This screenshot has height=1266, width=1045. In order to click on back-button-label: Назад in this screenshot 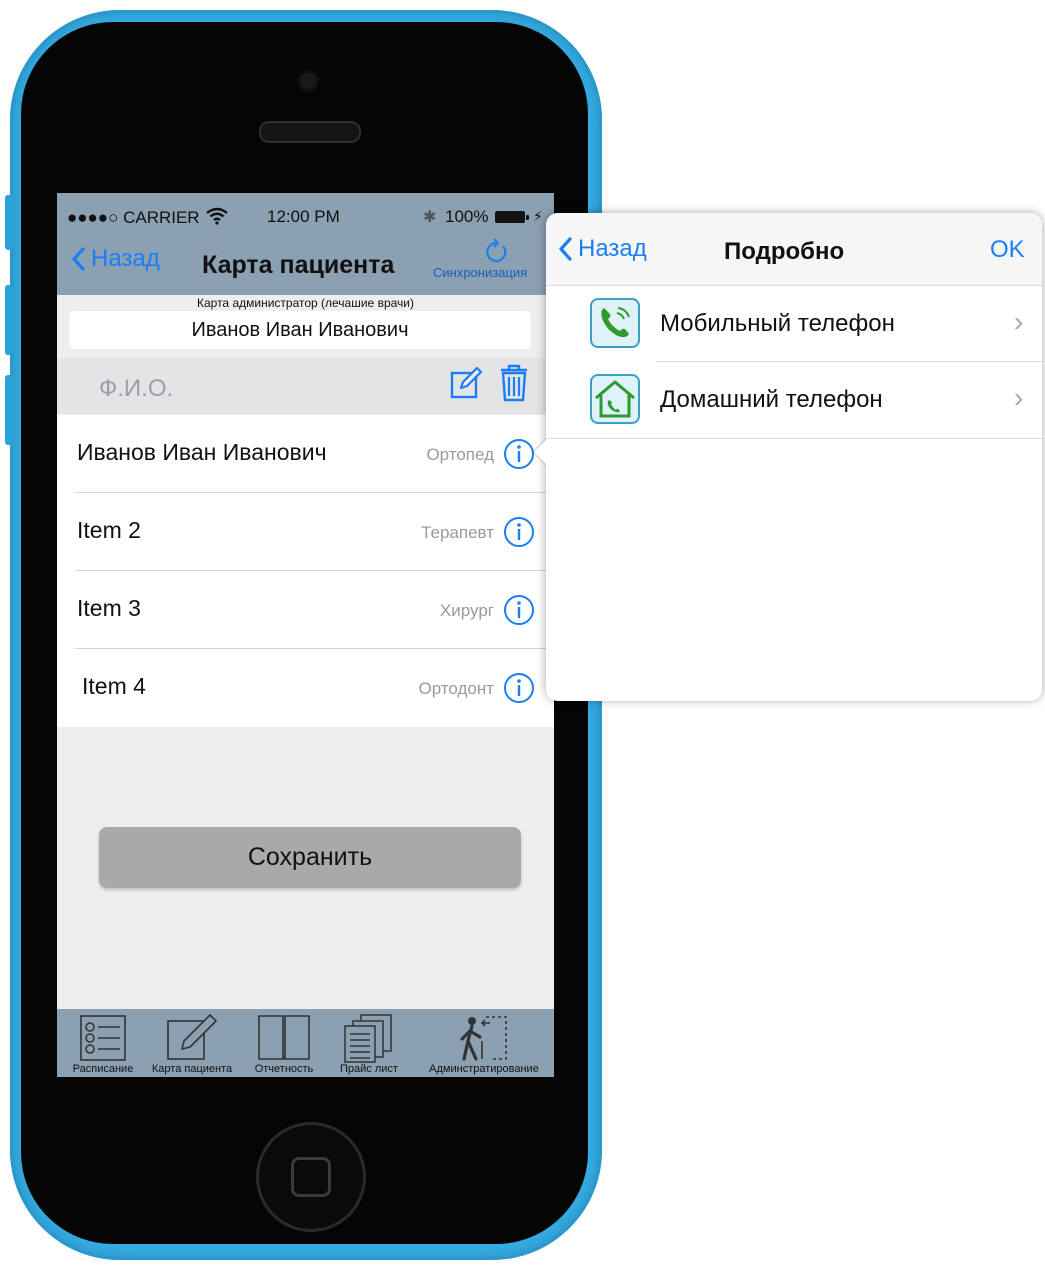, I will do `click(125, 258)`.